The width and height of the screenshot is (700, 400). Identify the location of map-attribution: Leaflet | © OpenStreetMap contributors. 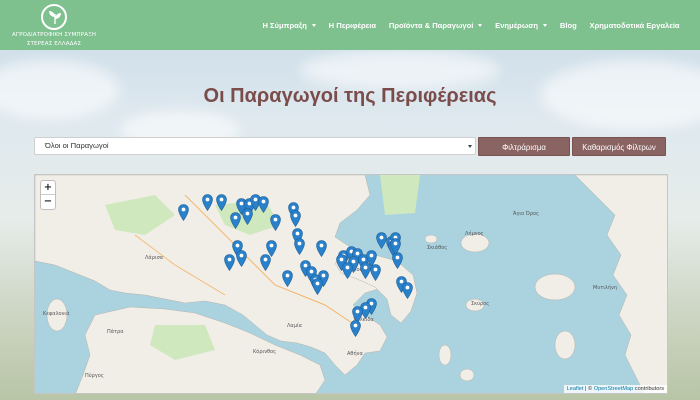
(615, 389).